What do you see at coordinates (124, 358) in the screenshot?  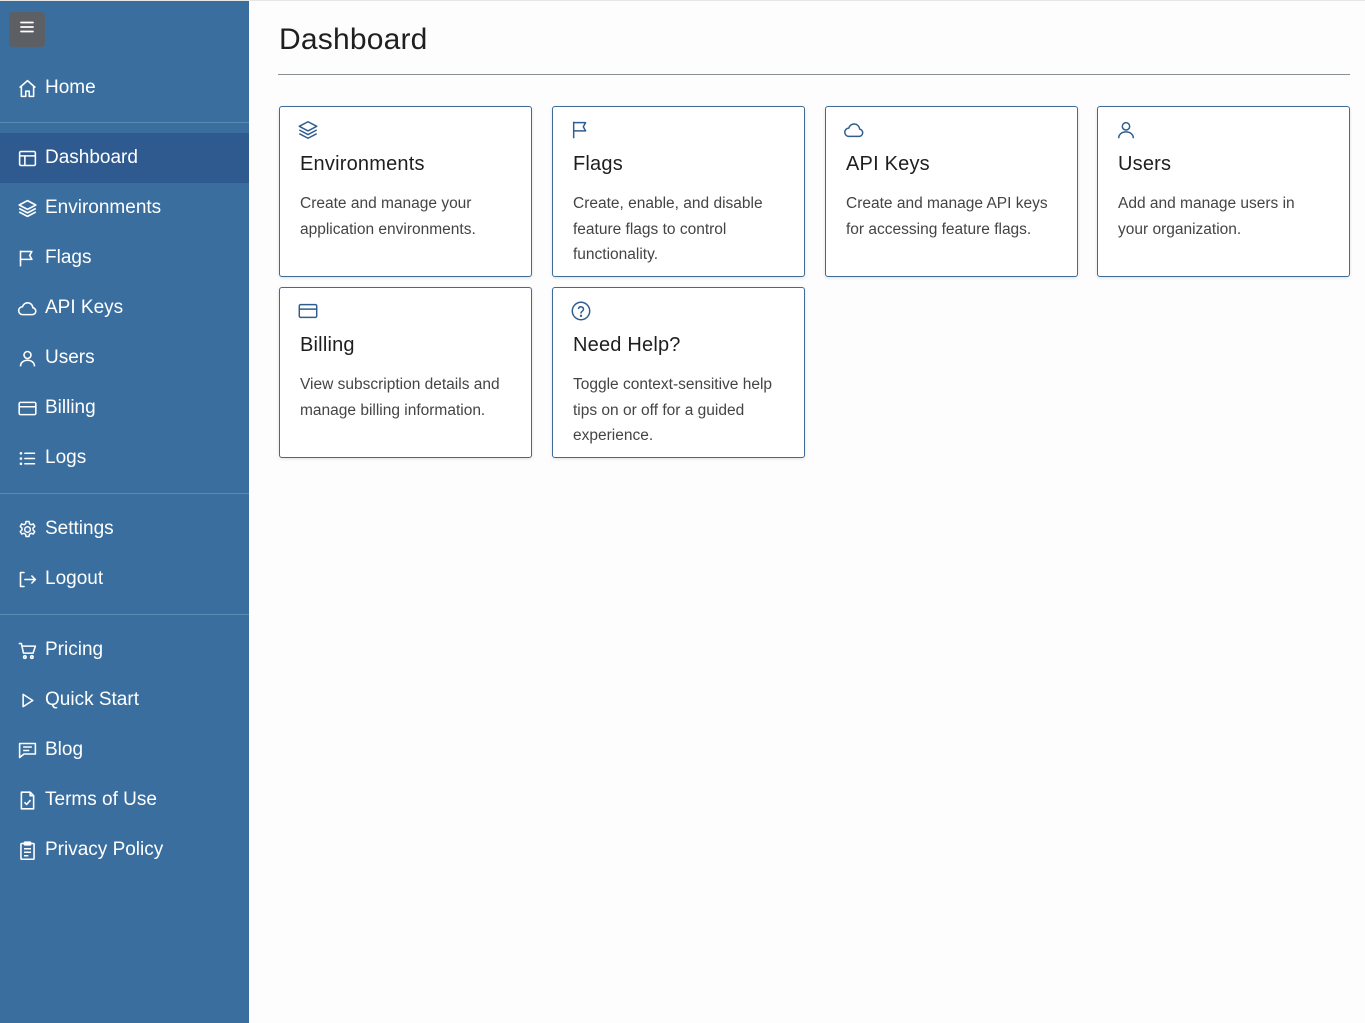 I see `sidebar-item-users: Users` at bounding box center [124, 358].